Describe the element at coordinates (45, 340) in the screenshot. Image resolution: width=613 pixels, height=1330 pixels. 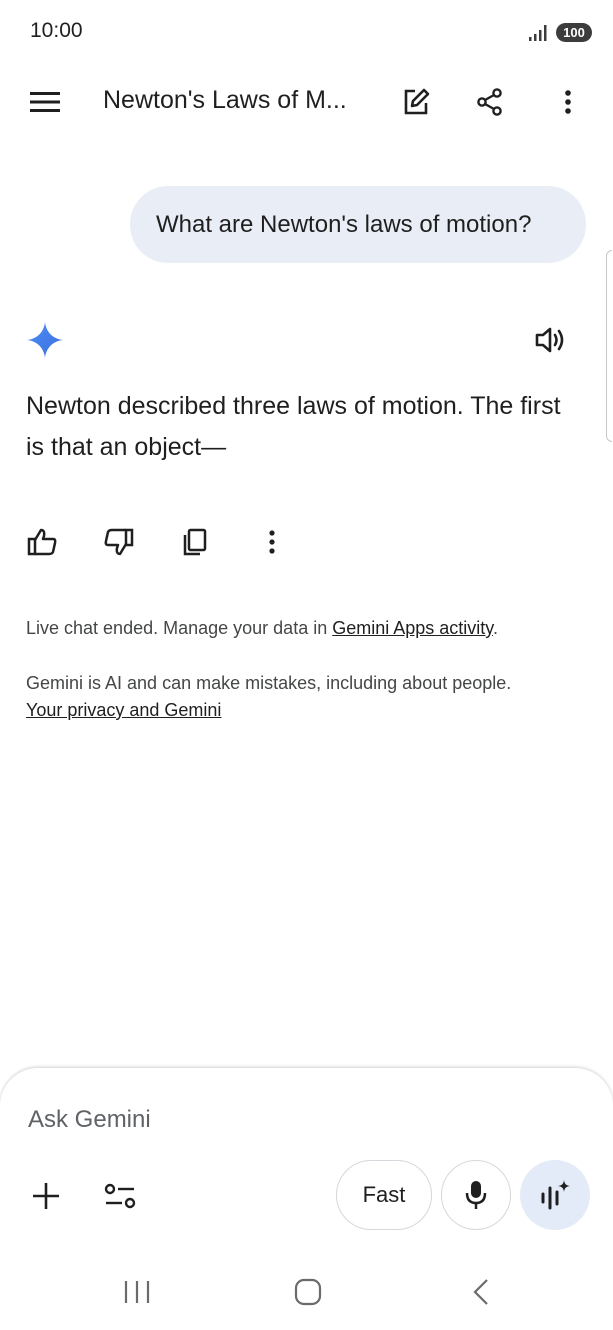
I see `gemini-spark-icon` at that location.